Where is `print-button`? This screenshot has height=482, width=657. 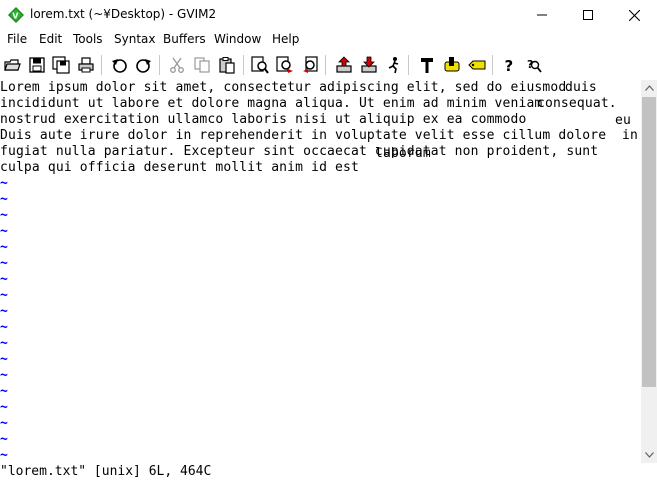 print-button is located at coordinates (86, 65).